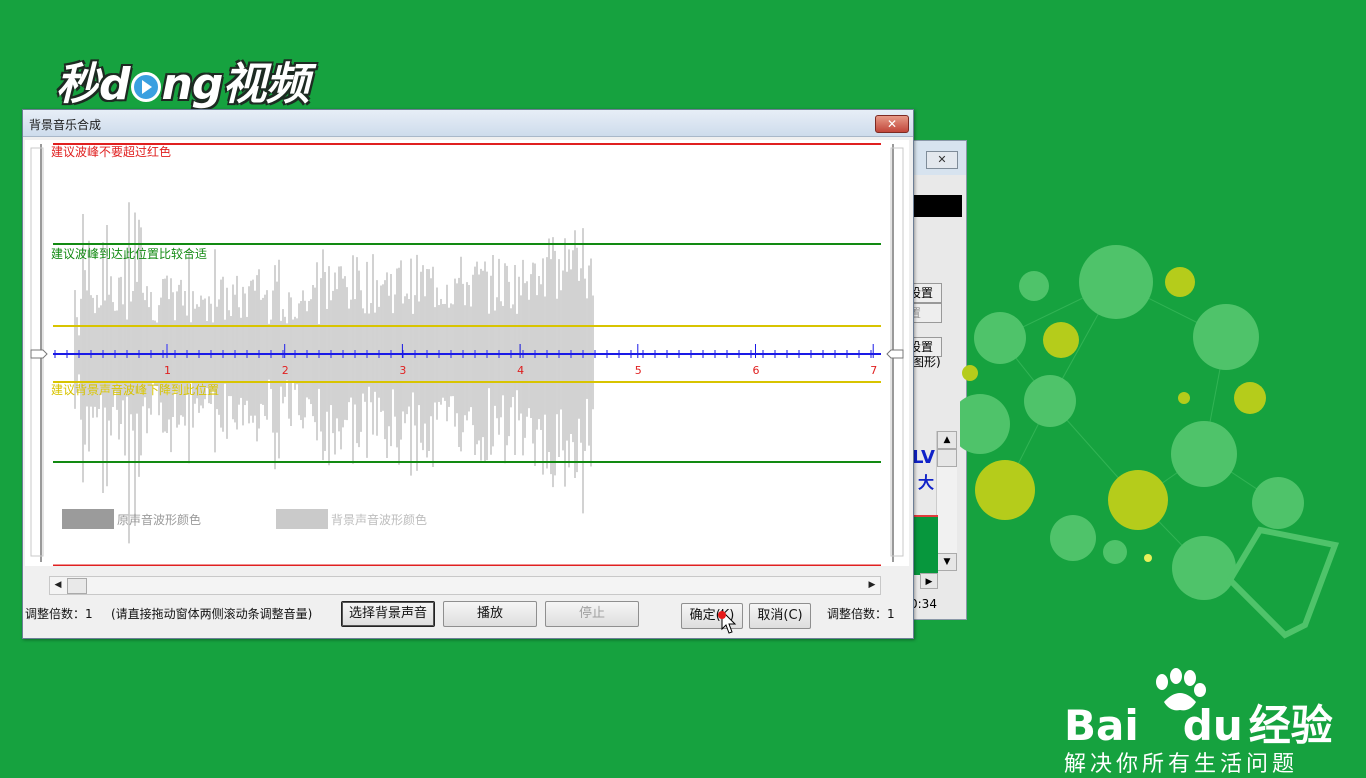  I want to click on timeline-label: 2, so click(285, 370).